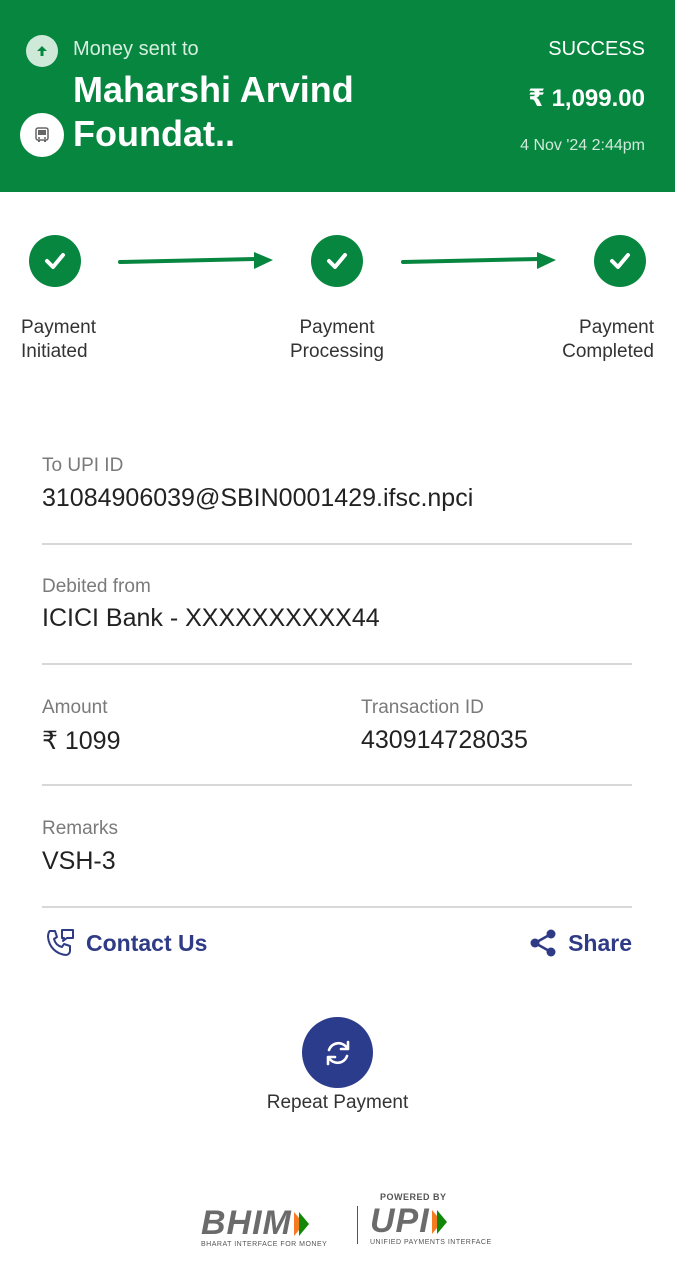 This screenshot has width=675, height=1280. Describe the element at coordinates (211, 618) in the screenshot. I see `debited-from-value: ICICI Bank - XXXXXXXXXX44` at that location.